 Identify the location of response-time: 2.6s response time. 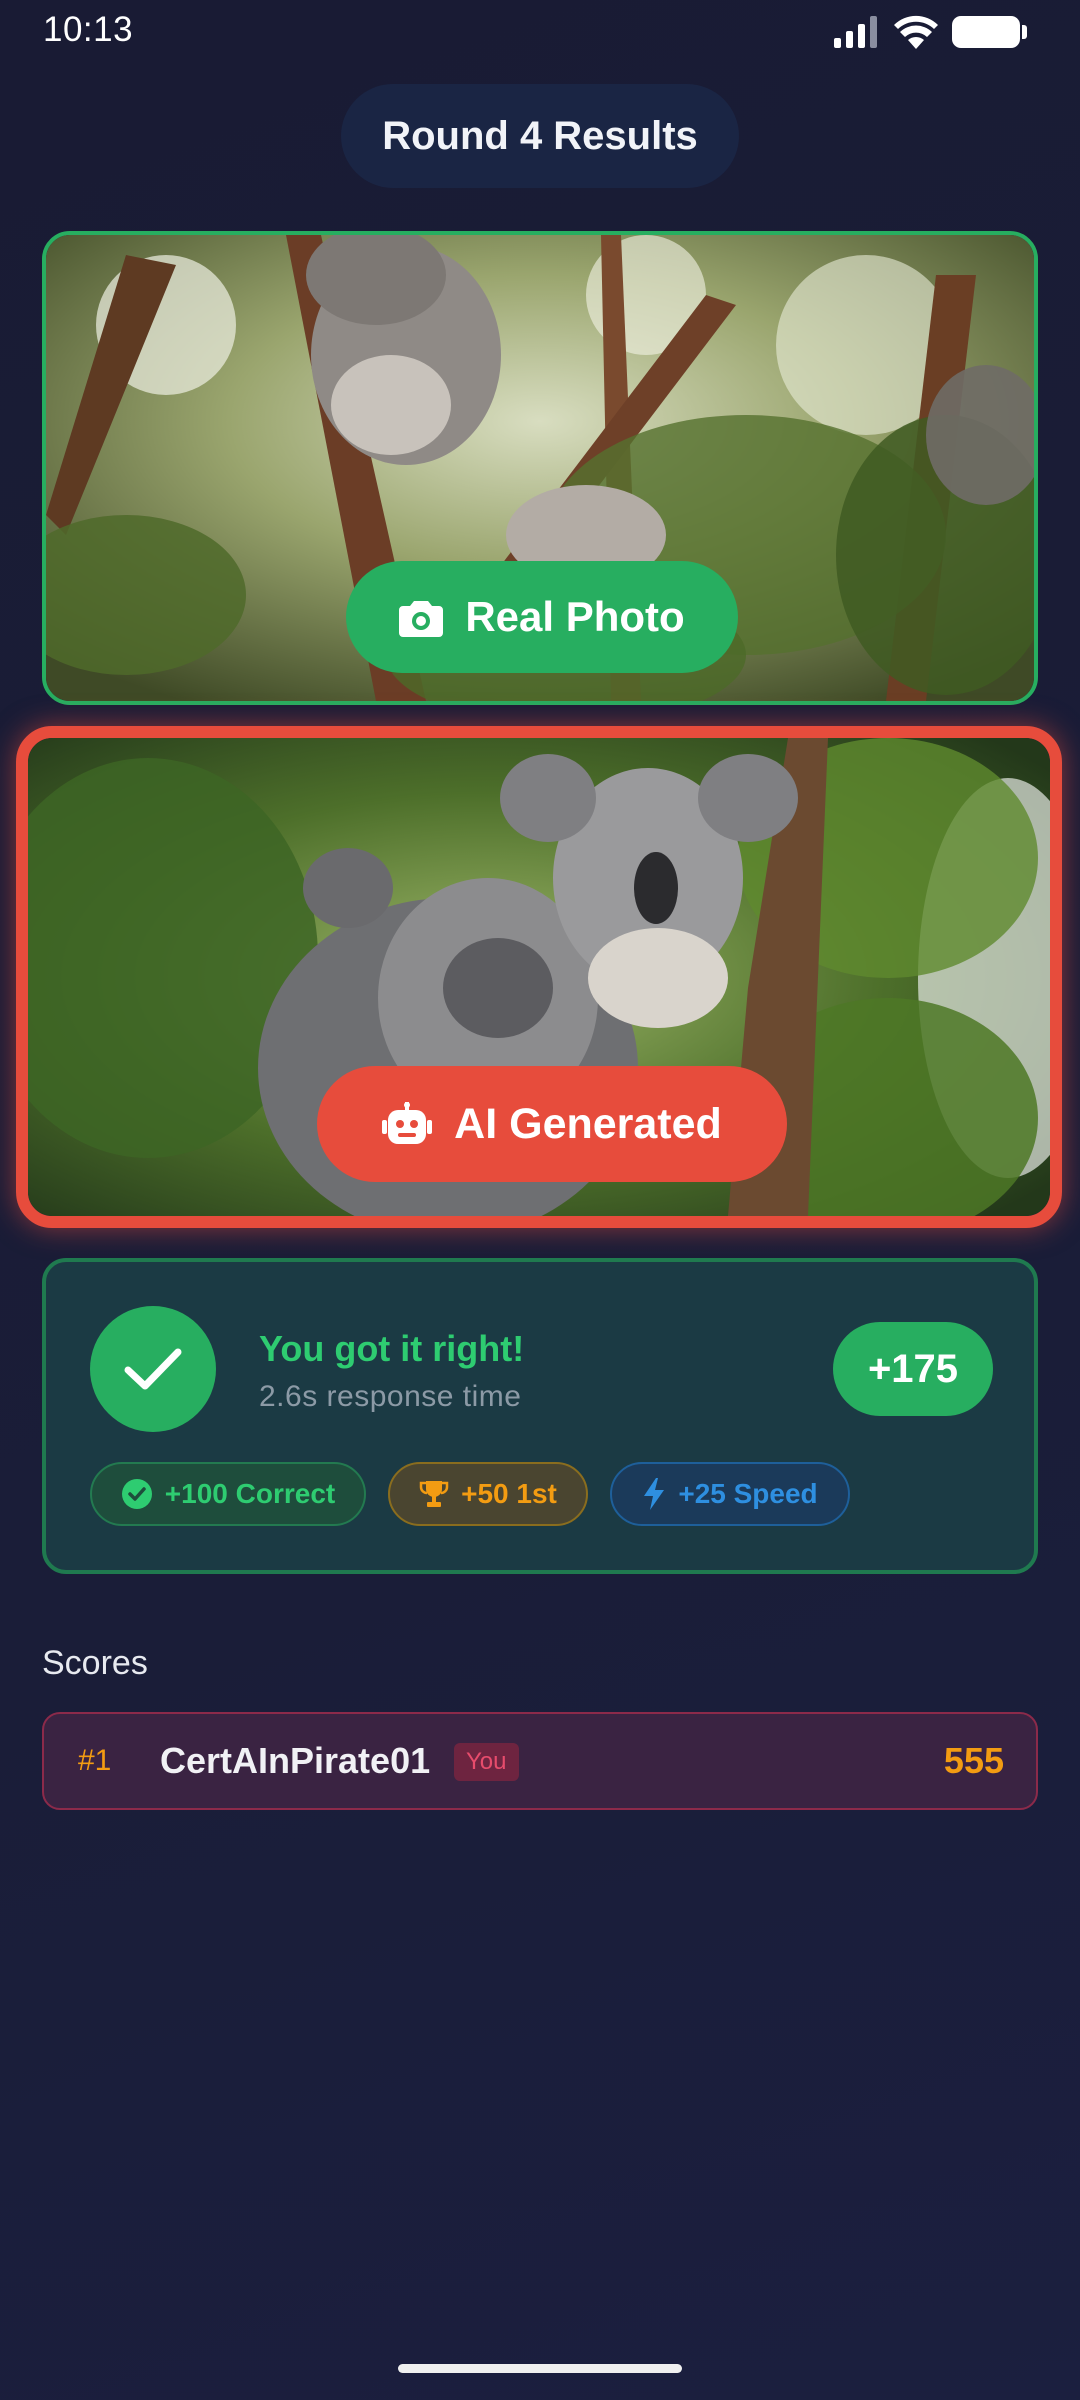
(390, 1396).